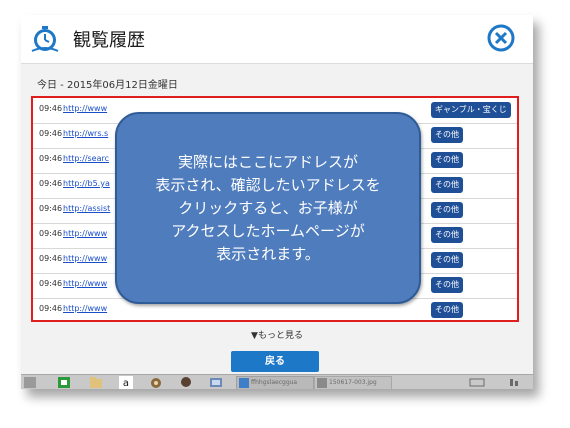 The width and height of the screenshot is (570, 428). Describe the element at coordinates (156, 382) in the screenshot. I see `media-icon` at that location.